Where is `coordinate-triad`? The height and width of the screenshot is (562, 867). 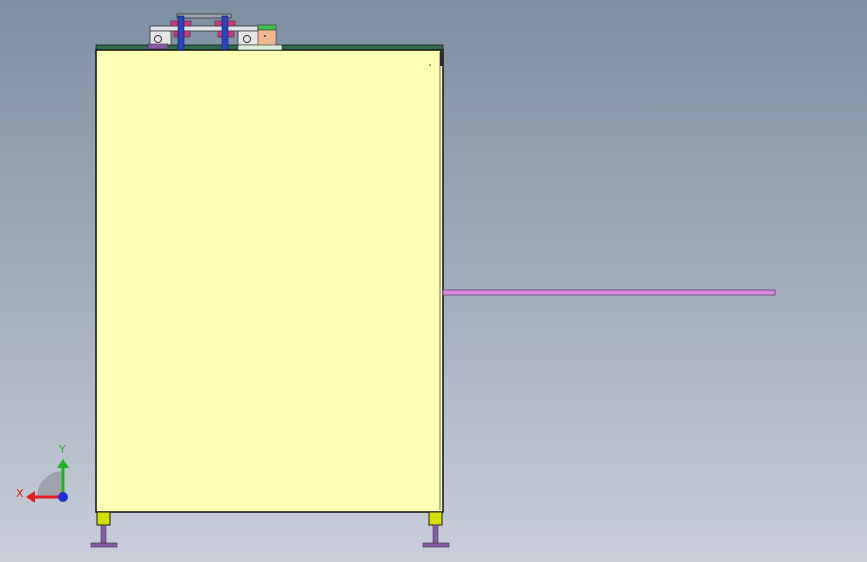 coordinate-triad is located at coordinates (47, 481).